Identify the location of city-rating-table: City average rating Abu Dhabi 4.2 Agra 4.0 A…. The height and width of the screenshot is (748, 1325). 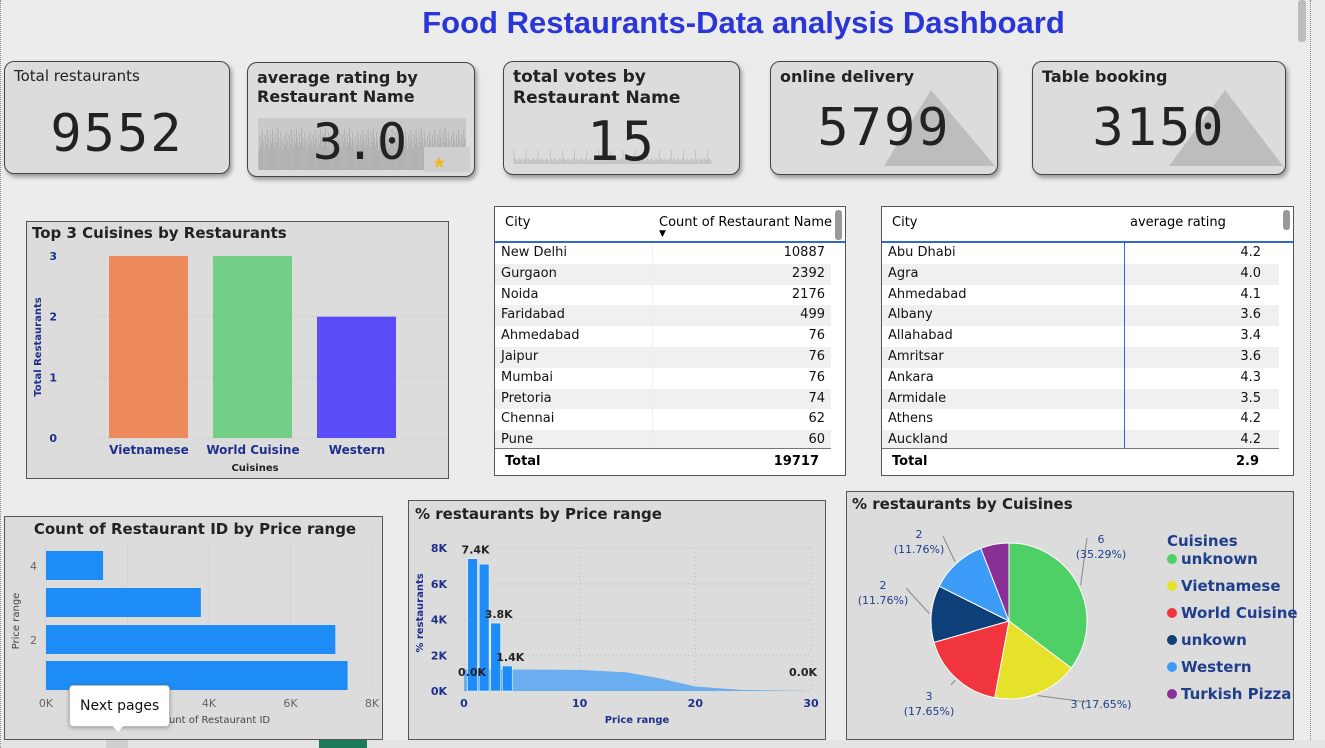
(1087, 341).